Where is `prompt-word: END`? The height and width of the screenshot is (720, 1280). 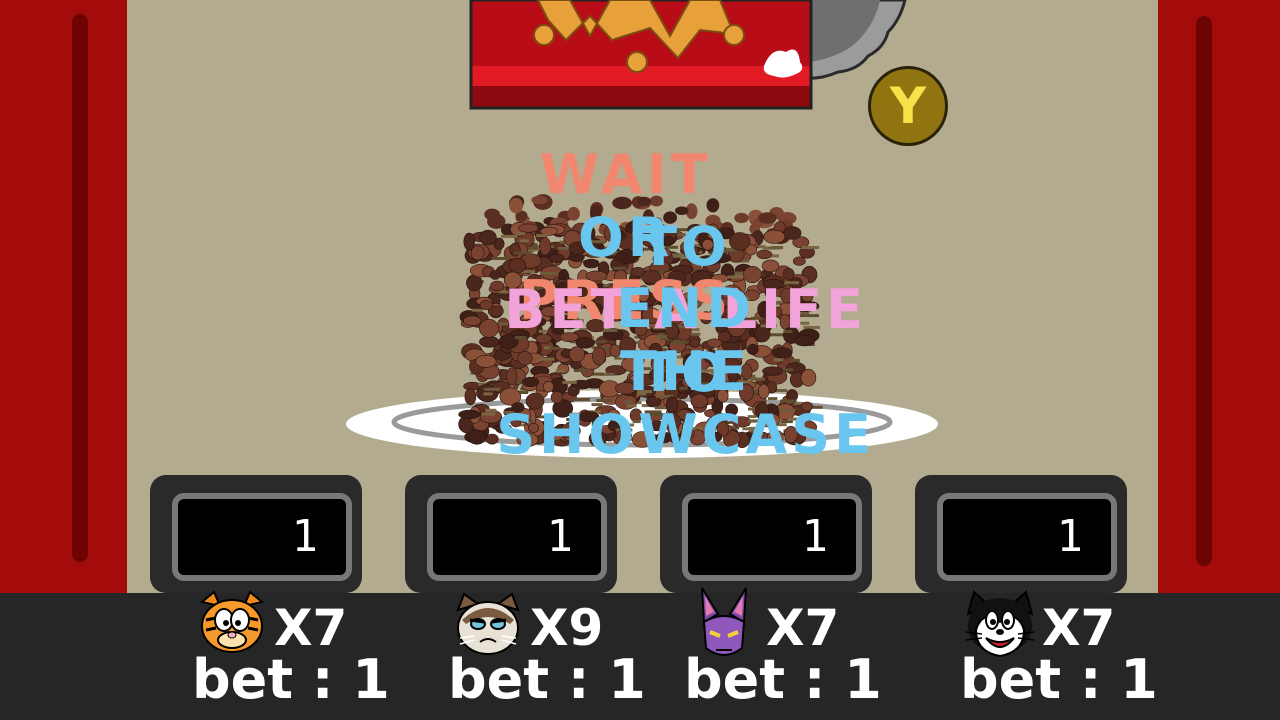
prompt-word: END is located at coordinates (686, 308).